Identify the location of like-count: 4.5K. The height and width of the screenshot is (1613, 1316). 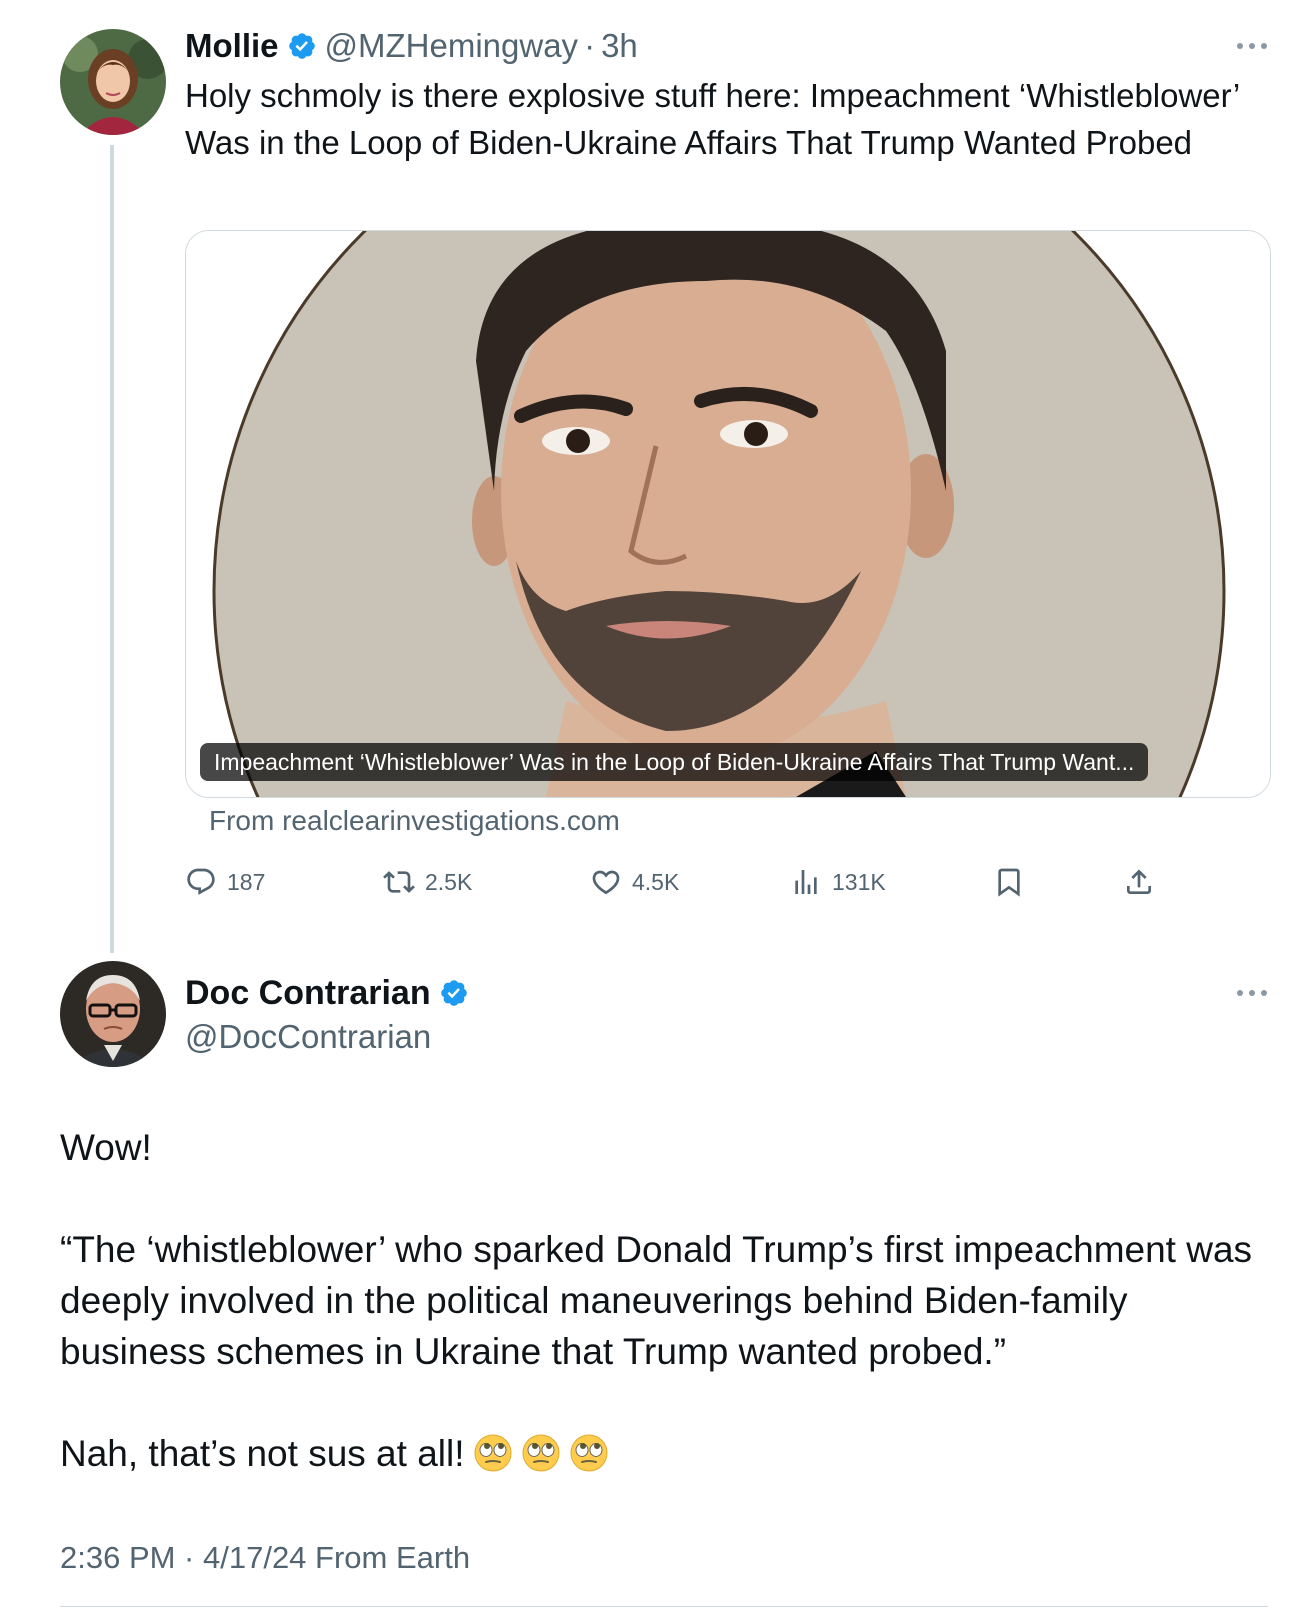
(656, 881).